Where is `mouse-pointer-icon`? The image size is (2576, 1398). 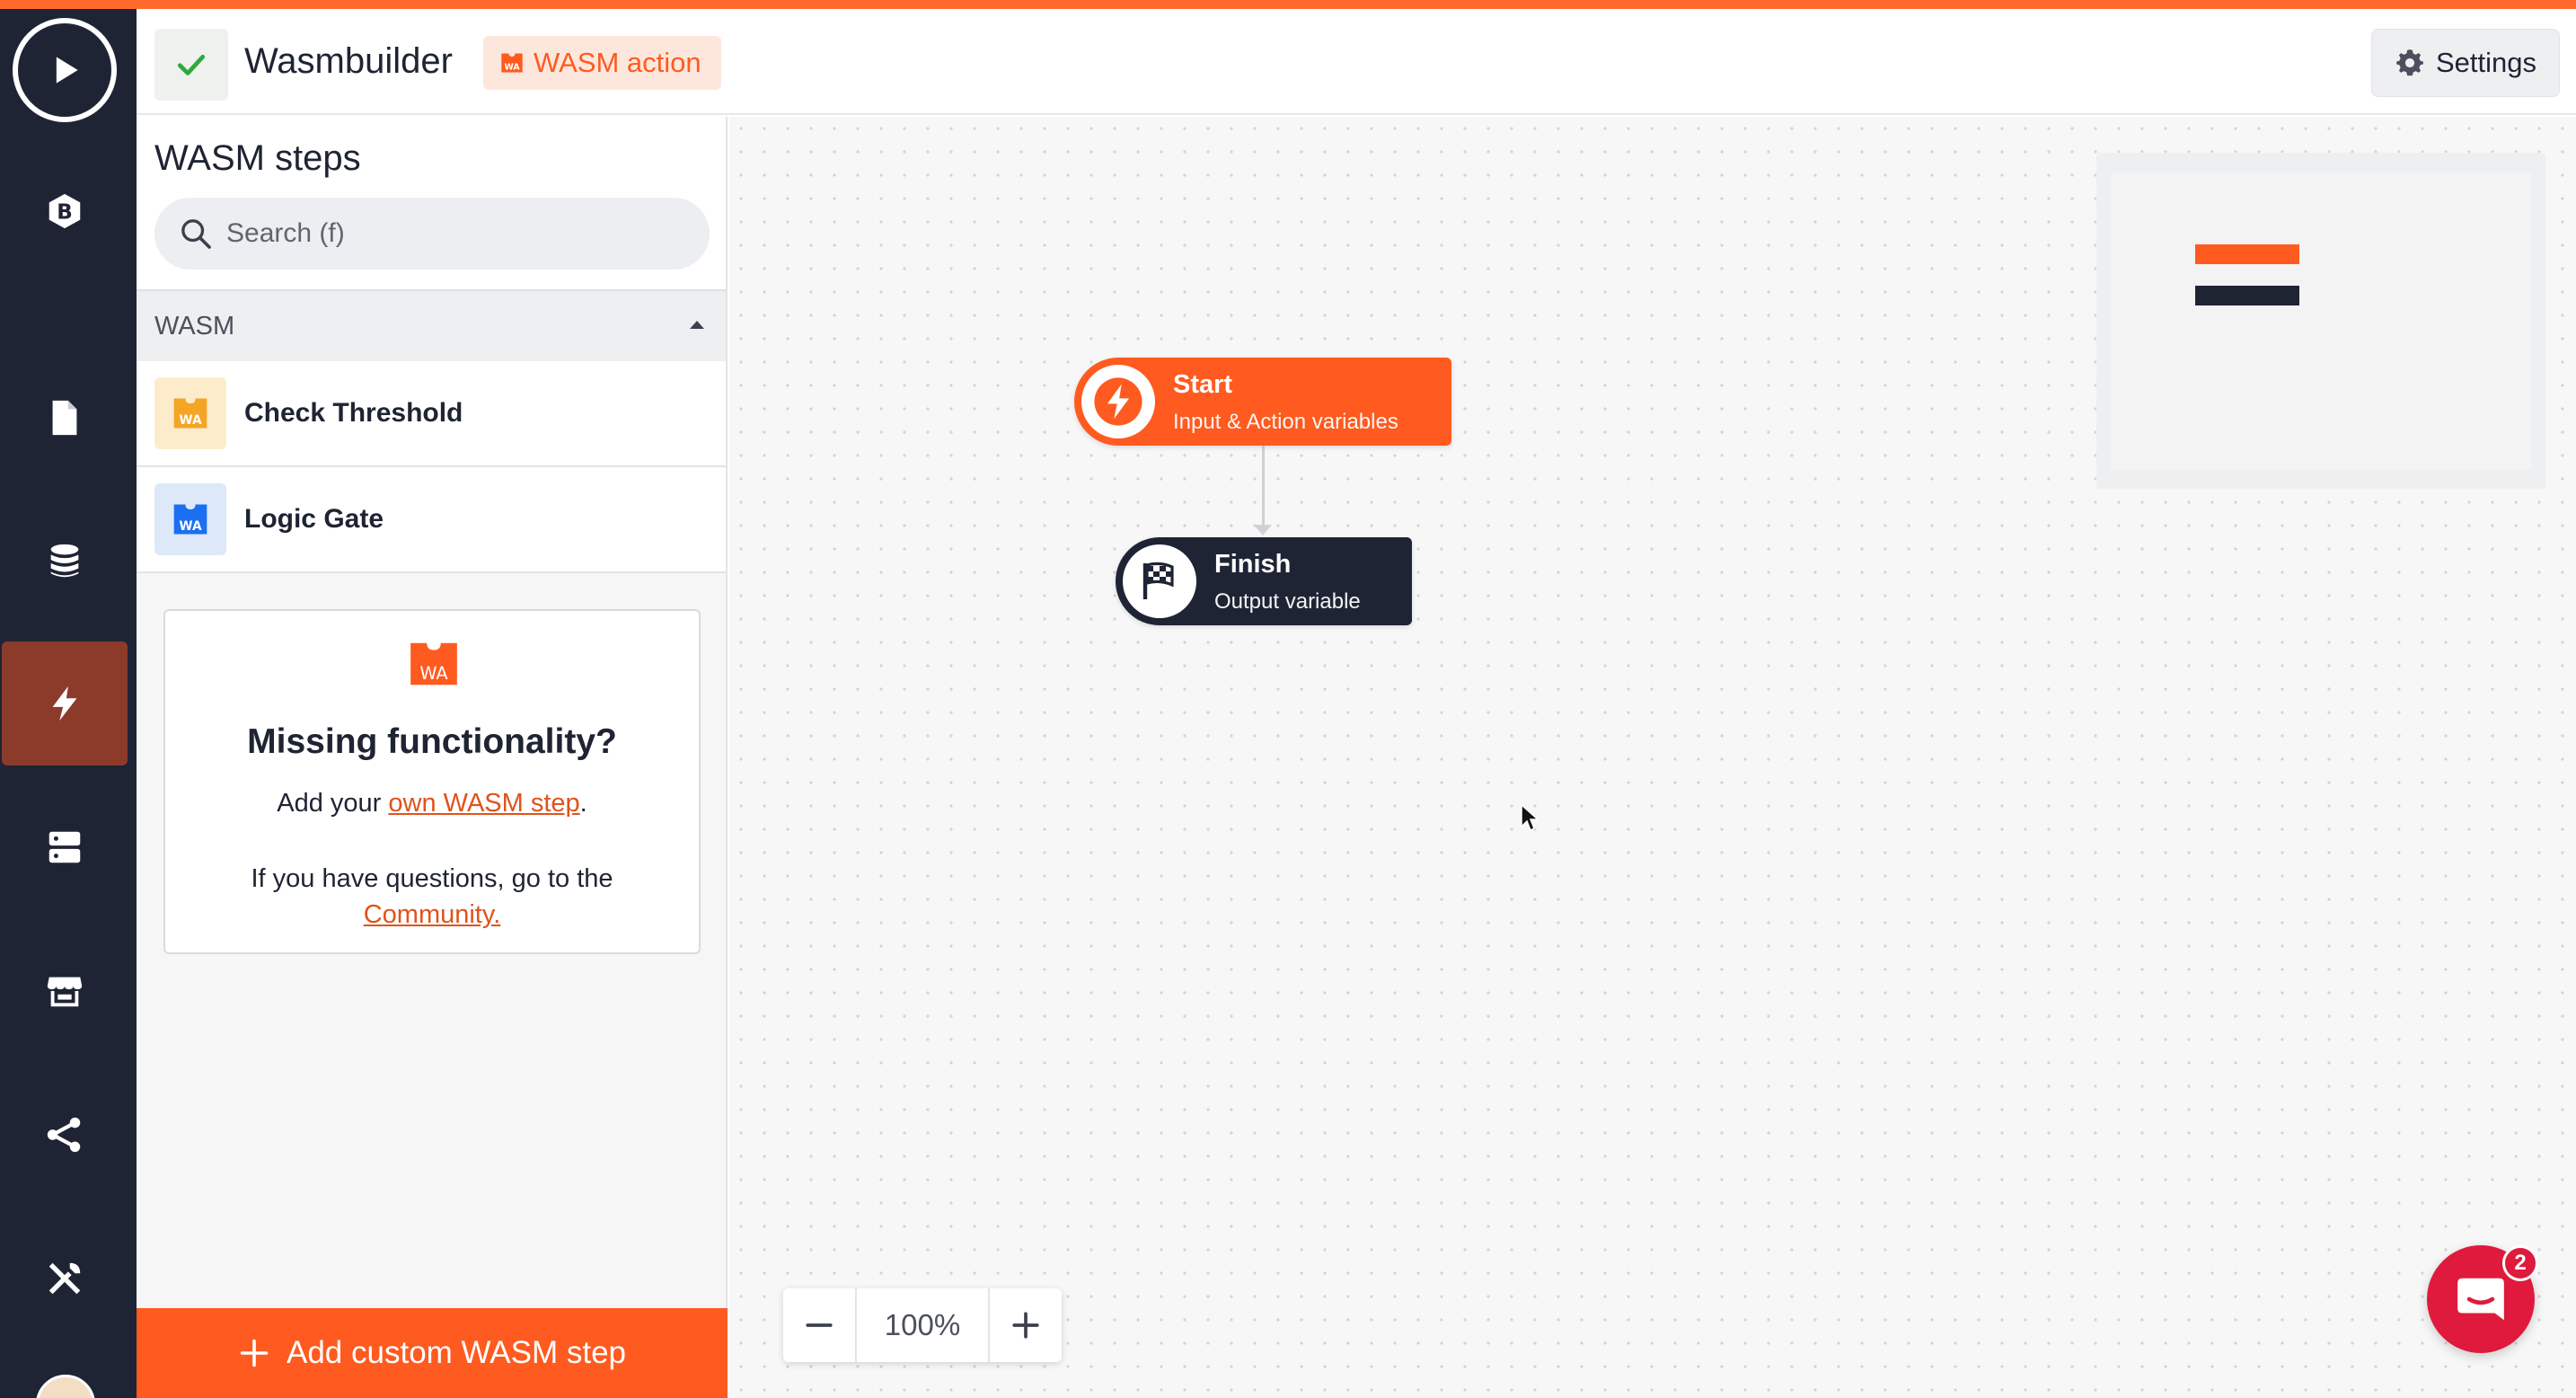
mouse-pointer-icon is located at coordinates (1530, 817).